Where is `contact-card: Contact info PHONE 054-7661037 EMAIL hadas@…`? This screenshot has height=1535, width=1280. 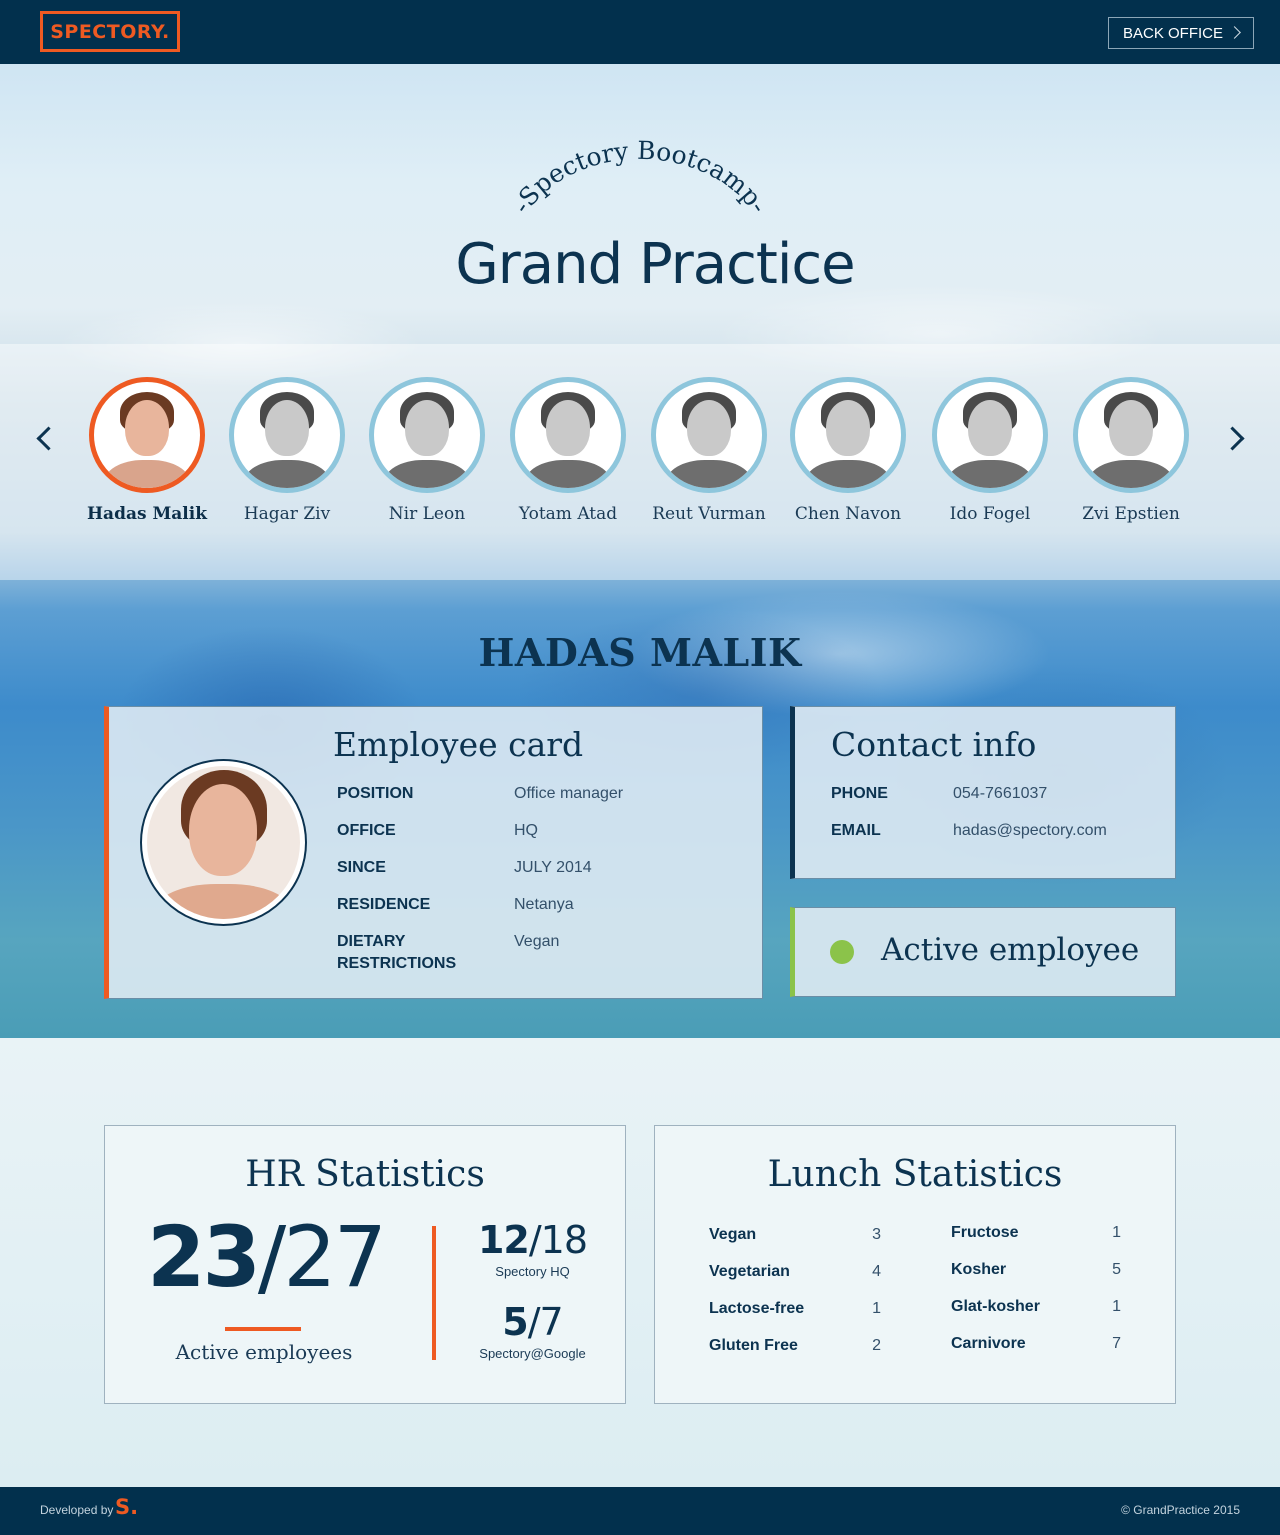
contact-card: Contact info PHONE 054-7661037 EMAIL hadas@… is located at coordinates (983, 792).